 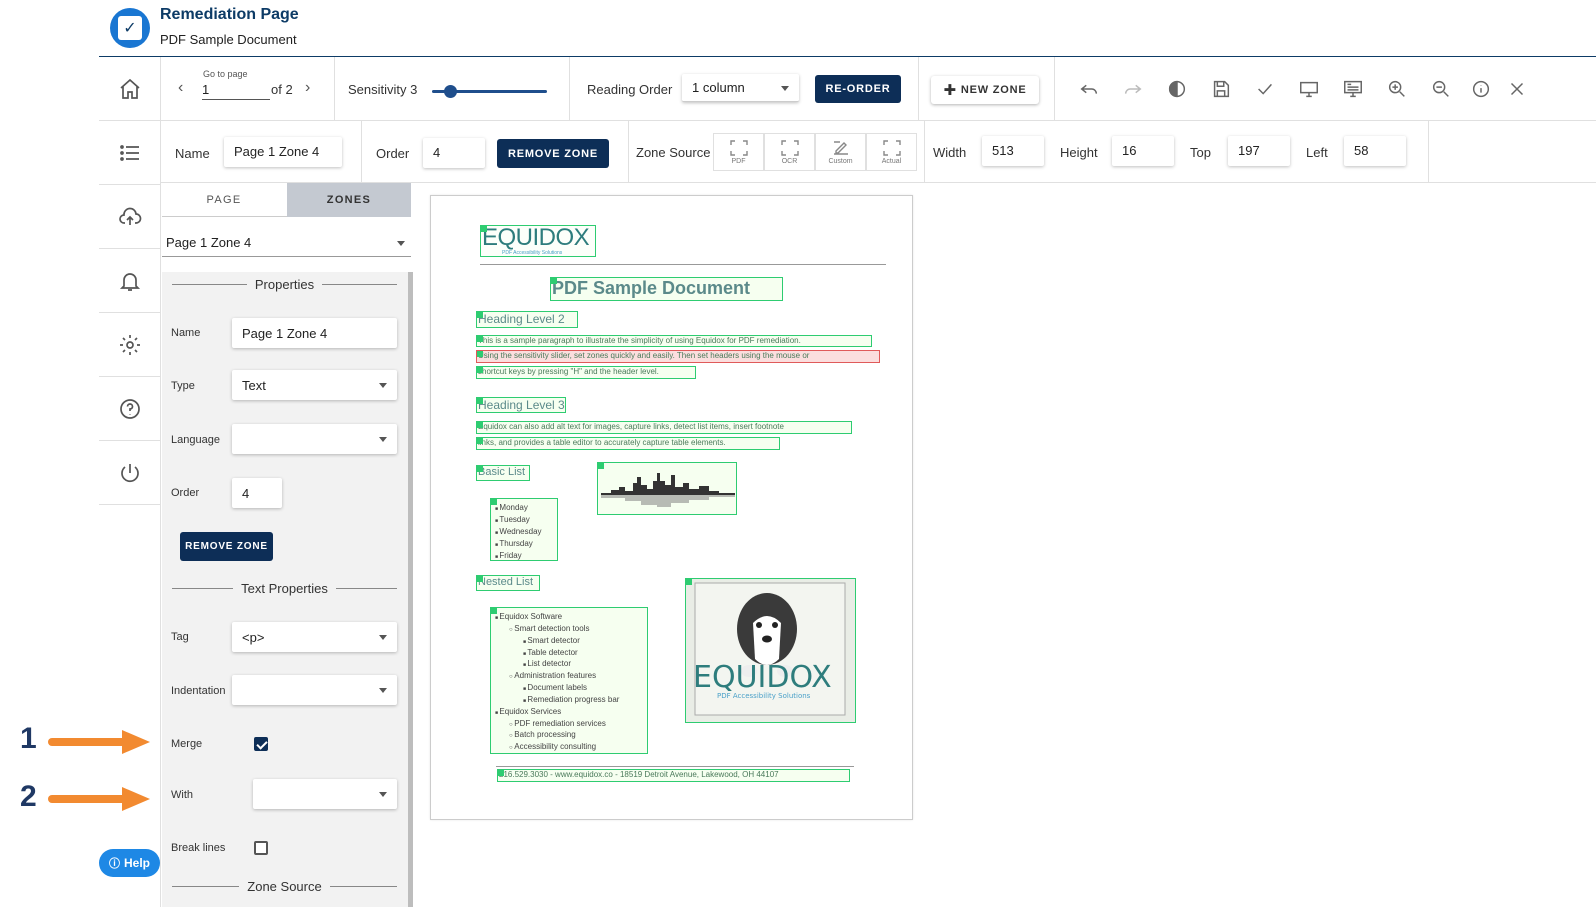 I want to click on prop-language-select, so click(x=314, y=439).